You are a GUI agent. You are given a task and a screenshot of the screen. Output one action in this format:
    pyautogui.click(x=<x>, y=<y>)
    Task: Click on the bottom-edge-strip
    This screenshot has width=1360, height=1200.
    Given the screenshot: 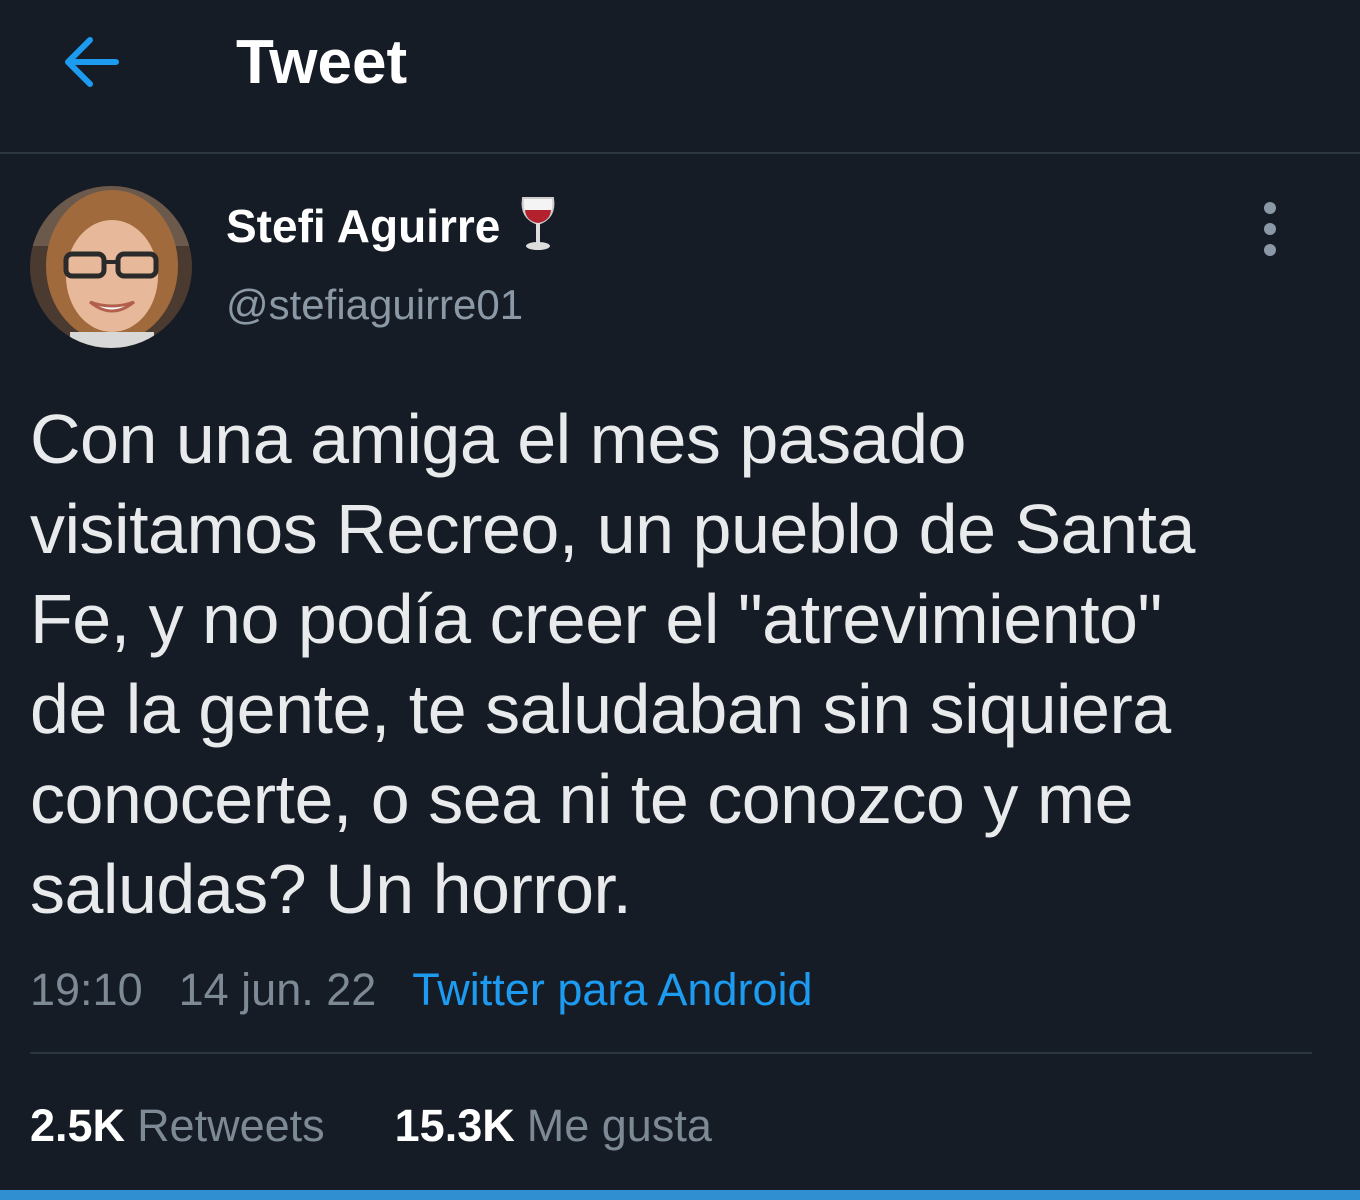 What is the action you would take?
    pyautogui.click(x=680, y=1195)
    